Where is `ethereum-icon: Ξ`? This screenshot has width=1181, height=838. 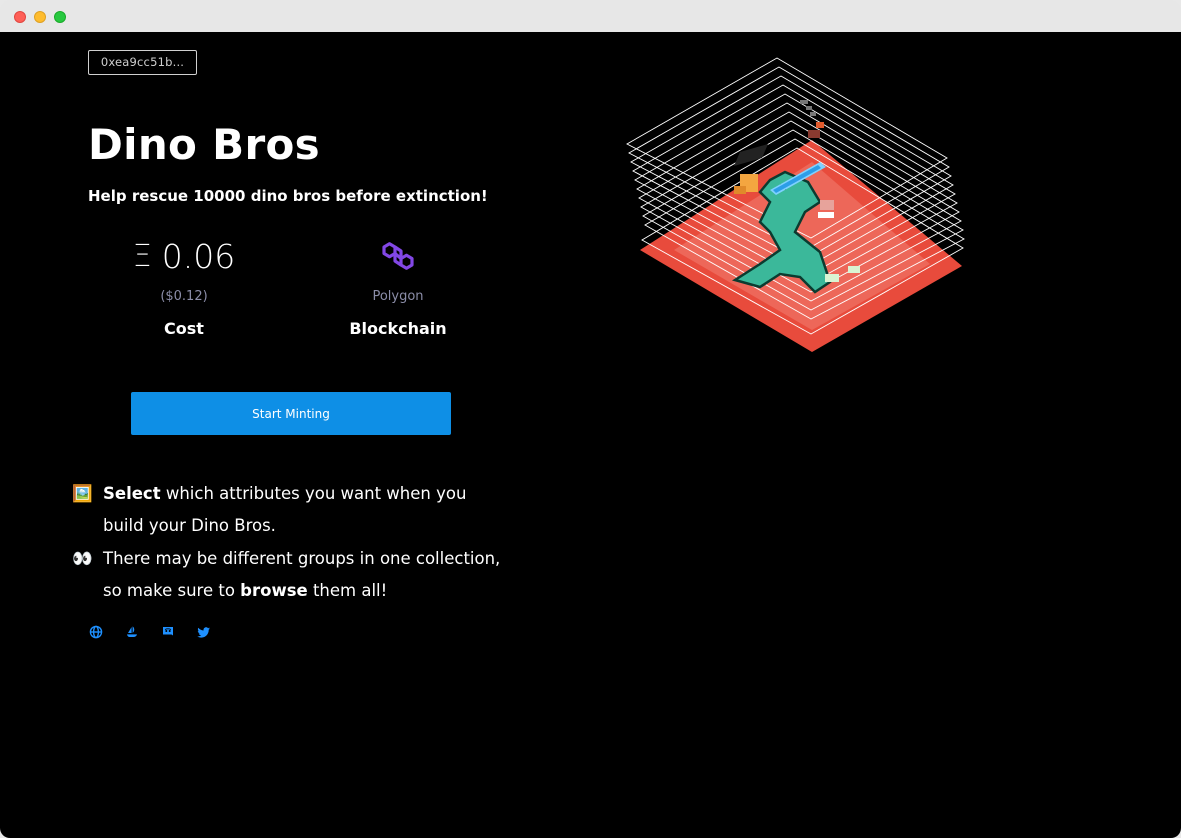
ethereum-icon: Ξ is located at coordinates (142, 256).